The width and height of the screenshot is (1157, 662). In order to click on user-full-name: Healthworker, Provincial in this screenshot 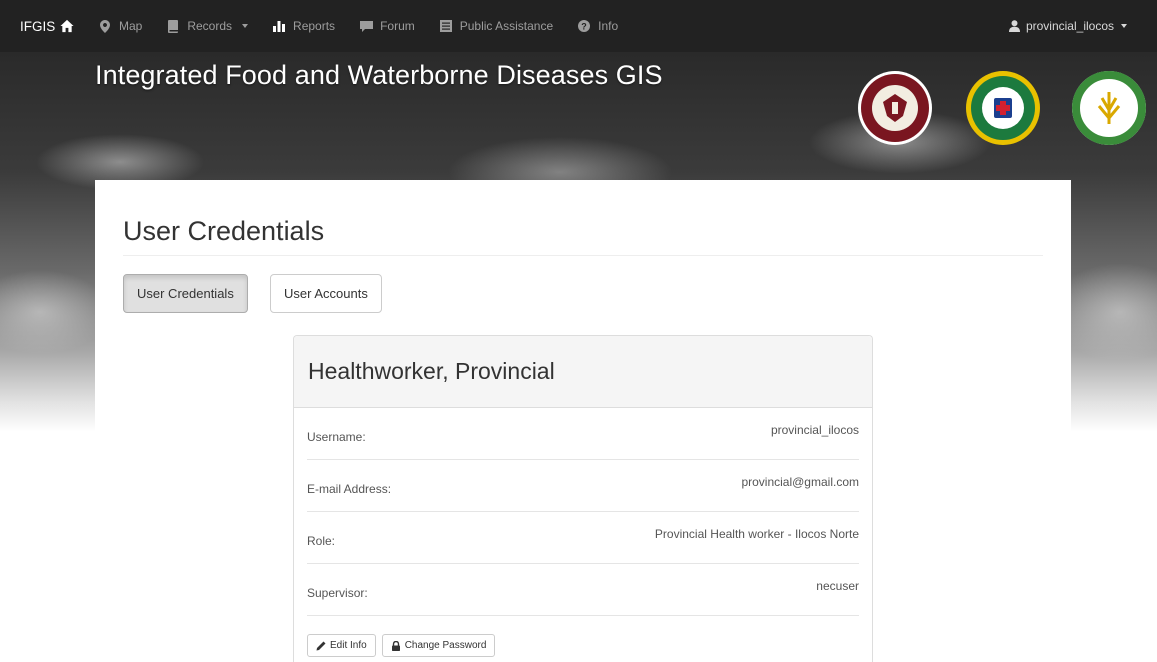, I will do `click(431, 371)`.